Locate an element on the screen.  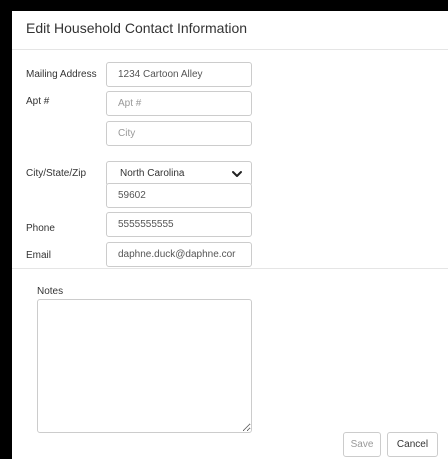
city-input is located at coordinates (179, 133).